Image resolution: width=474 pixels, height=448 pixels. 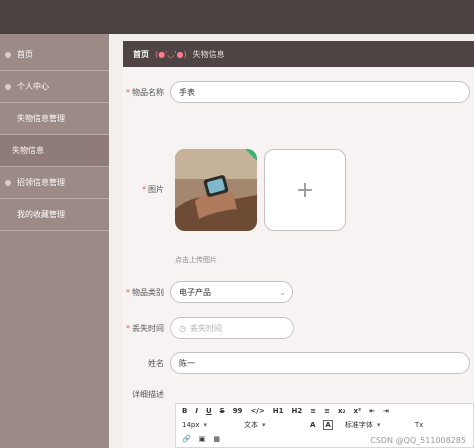 What do you see at coordinates (231, 292) in the screenshot?
I see `category-select: 电子产品 ⌄` at bounding box center [231, 292].